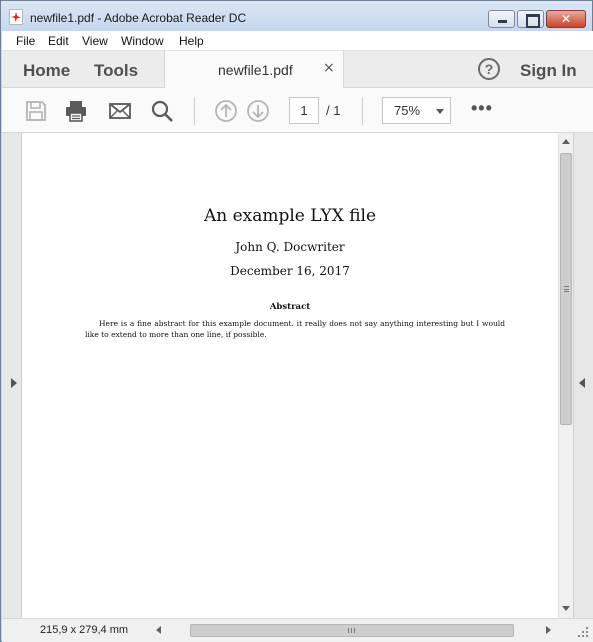 The height and width of the screenshot is (642, 593). Describe the element at coordinates (582, 631) in the screenshot. I see `resize-grip-icon` at that location.